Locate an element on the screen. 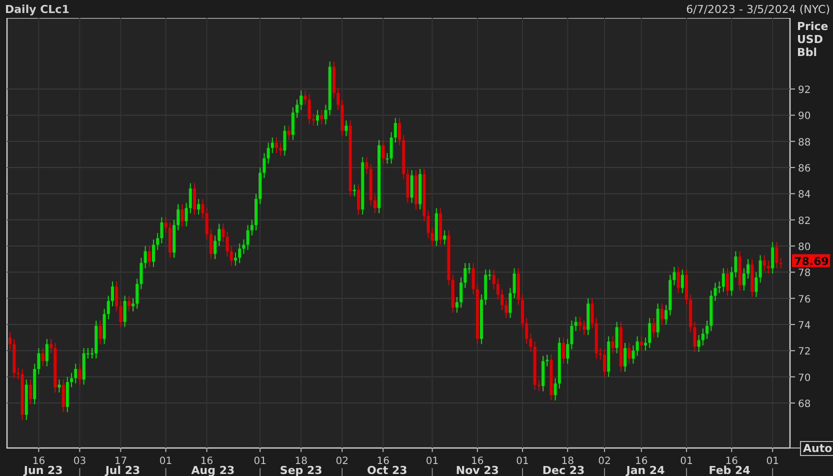 The image size is (833, 476). month-label: Jul 23 is located at coordinates (122, 470).